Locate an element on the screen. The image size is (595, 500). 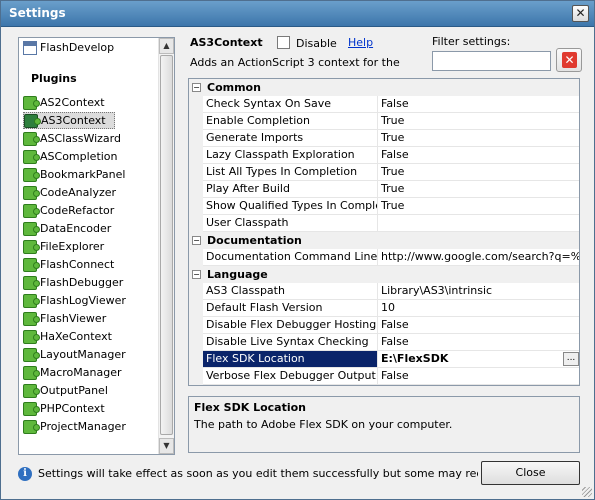
property-row: Disable Flex Debugger Hosting False is located at coordinates (384, 325).